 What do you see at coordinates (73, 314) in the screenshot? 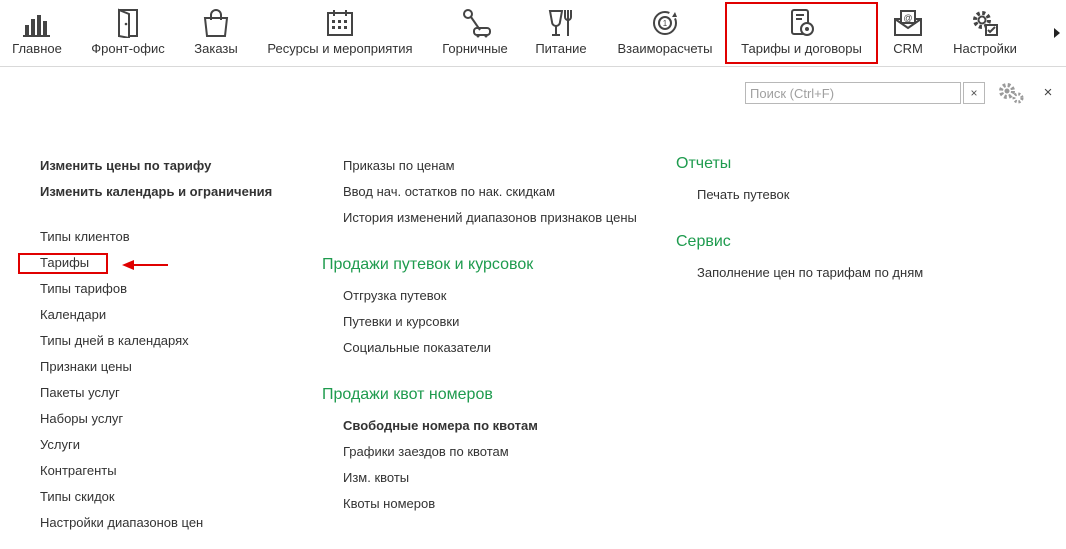
I see `link-calendars: Календари` at bounding box center [73, 314].